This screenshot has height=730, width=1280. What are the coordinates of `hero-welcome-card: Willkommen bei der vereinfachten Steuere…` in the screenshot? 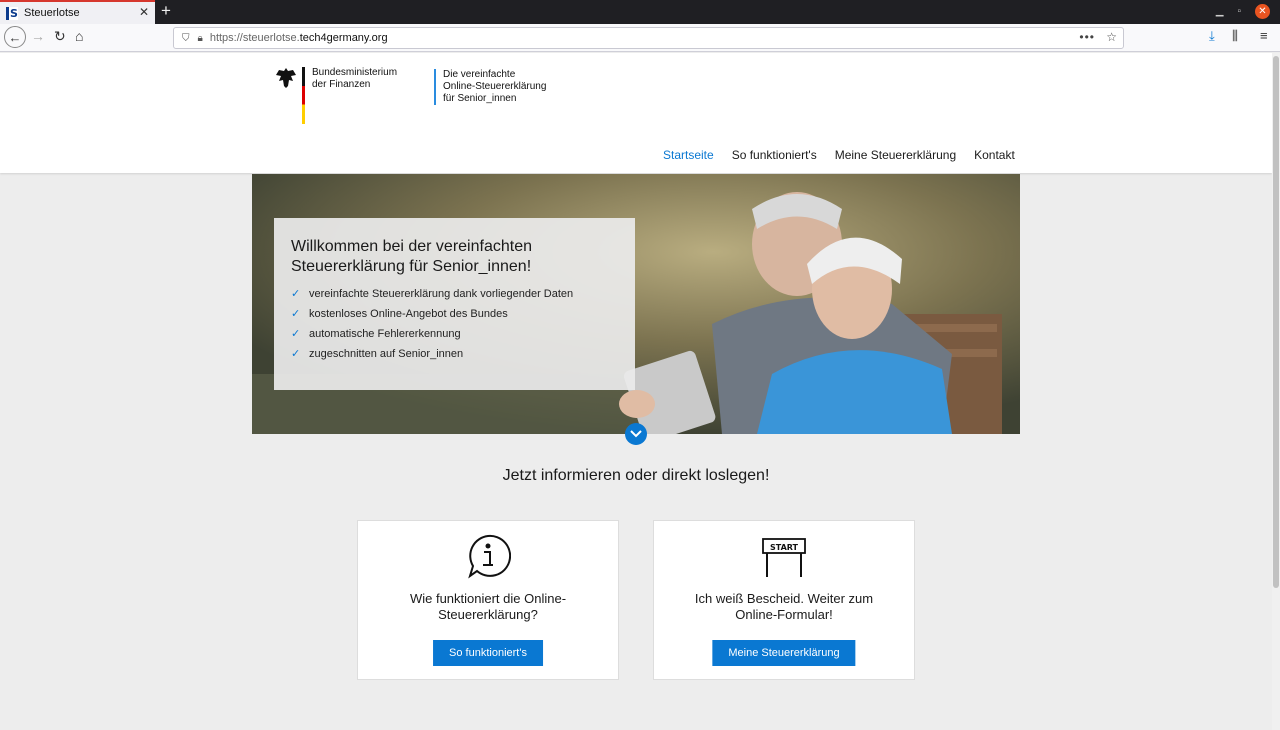 It's located at (454, 304).